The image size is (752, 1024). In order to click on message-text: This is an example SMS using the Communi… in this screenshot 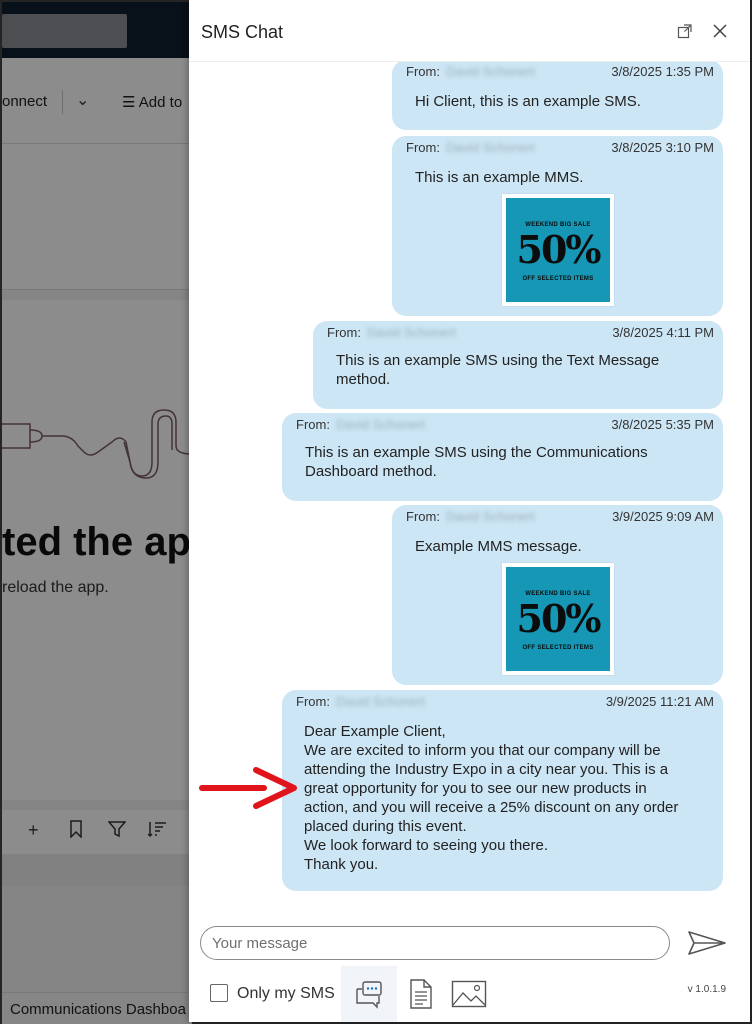, I will do `click(476, 462)`.